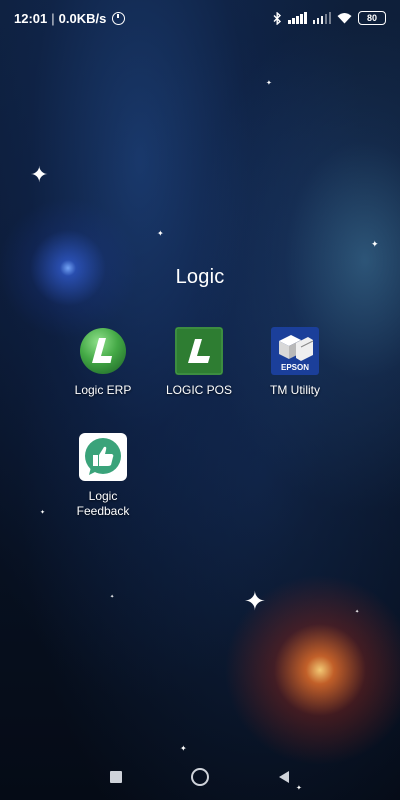  What do you see at coordinates (295, 367) in the screenshot?
I see `svg-text: EPSON` at bounding box center [295, 367].